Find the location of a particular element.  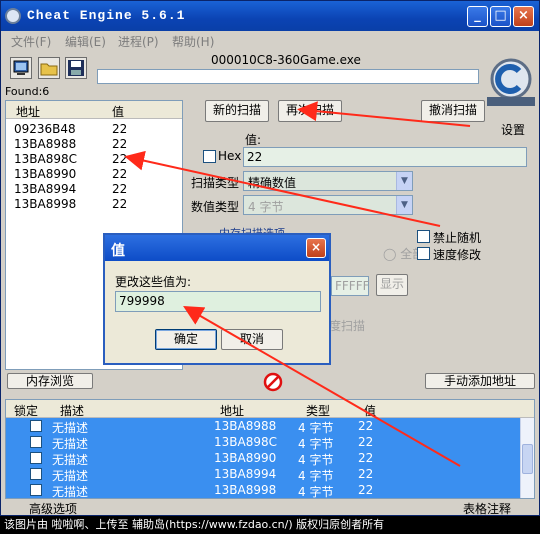

process-name: 000010C8-360Game.exe is located at coordinates (286, 60).